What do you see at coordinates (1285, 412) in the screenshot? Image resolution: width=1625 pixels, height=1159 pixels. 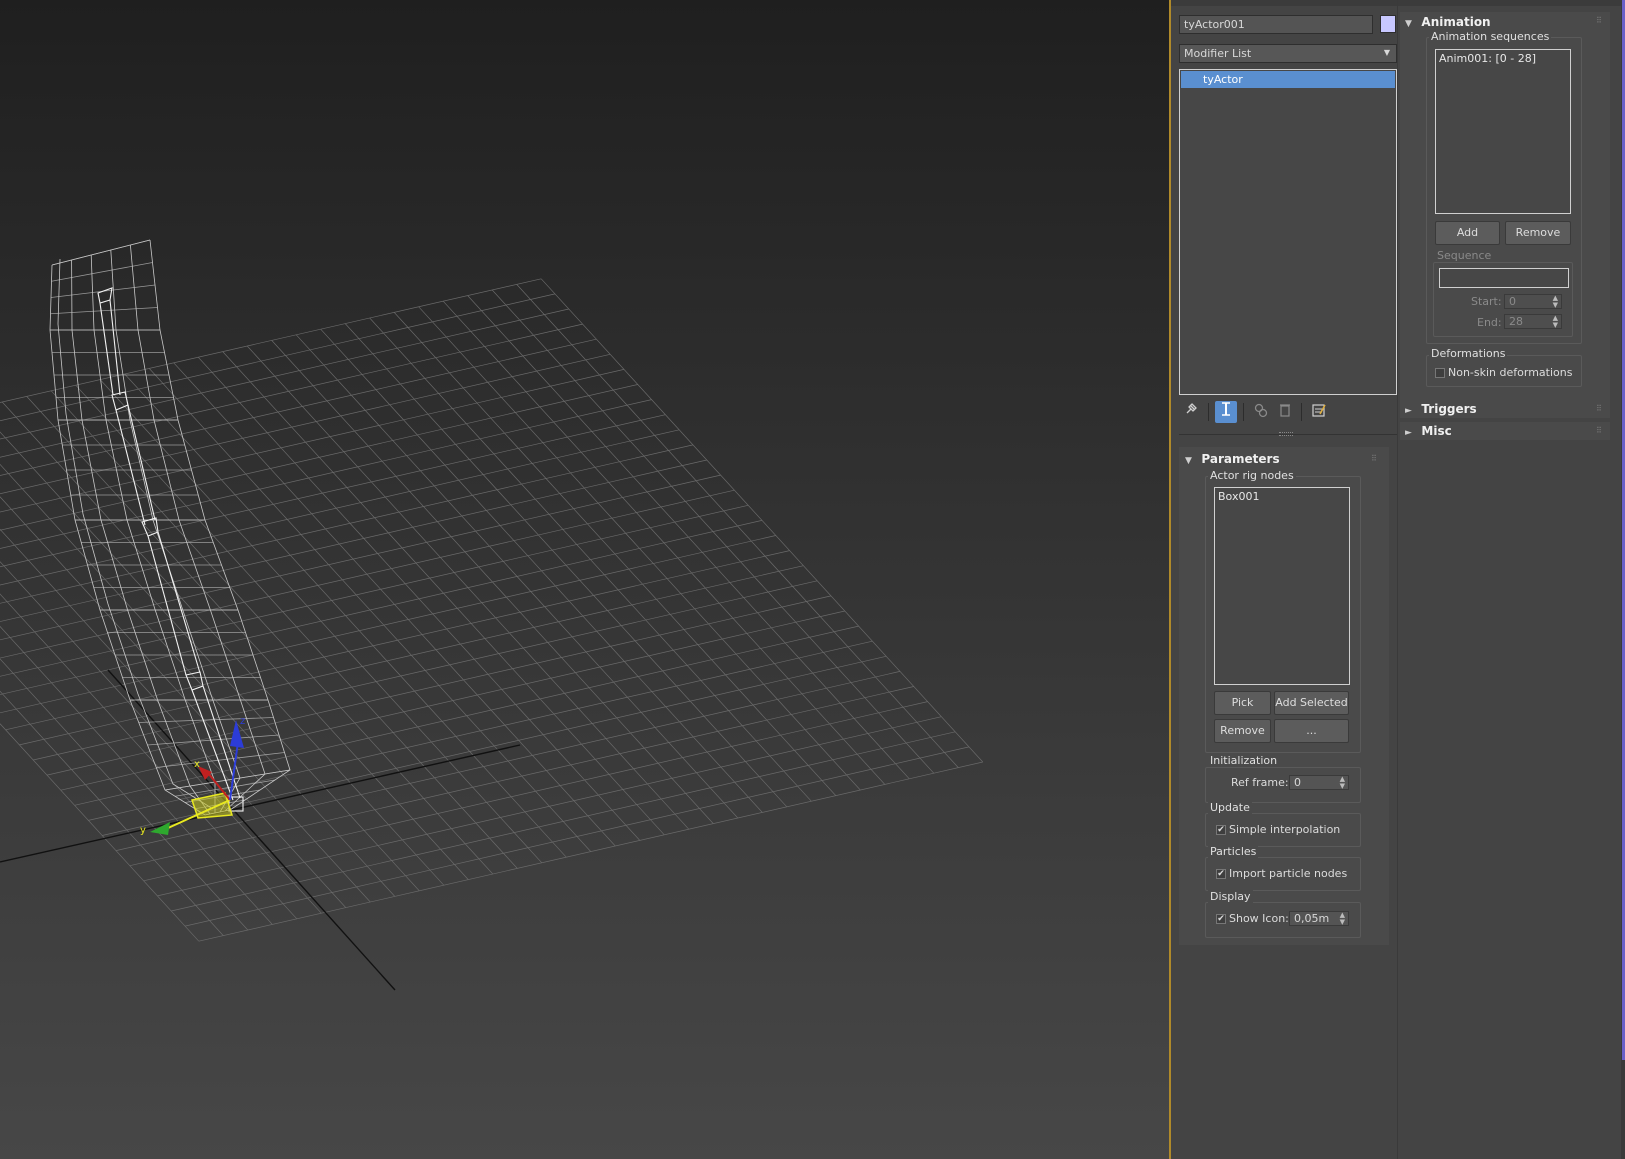 I see `remove-modifier-icon` at bounding box center [1285, 412].